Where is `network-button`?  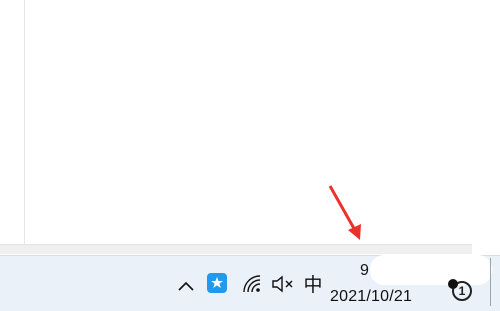 network-button is located at coordinates (253, 284).